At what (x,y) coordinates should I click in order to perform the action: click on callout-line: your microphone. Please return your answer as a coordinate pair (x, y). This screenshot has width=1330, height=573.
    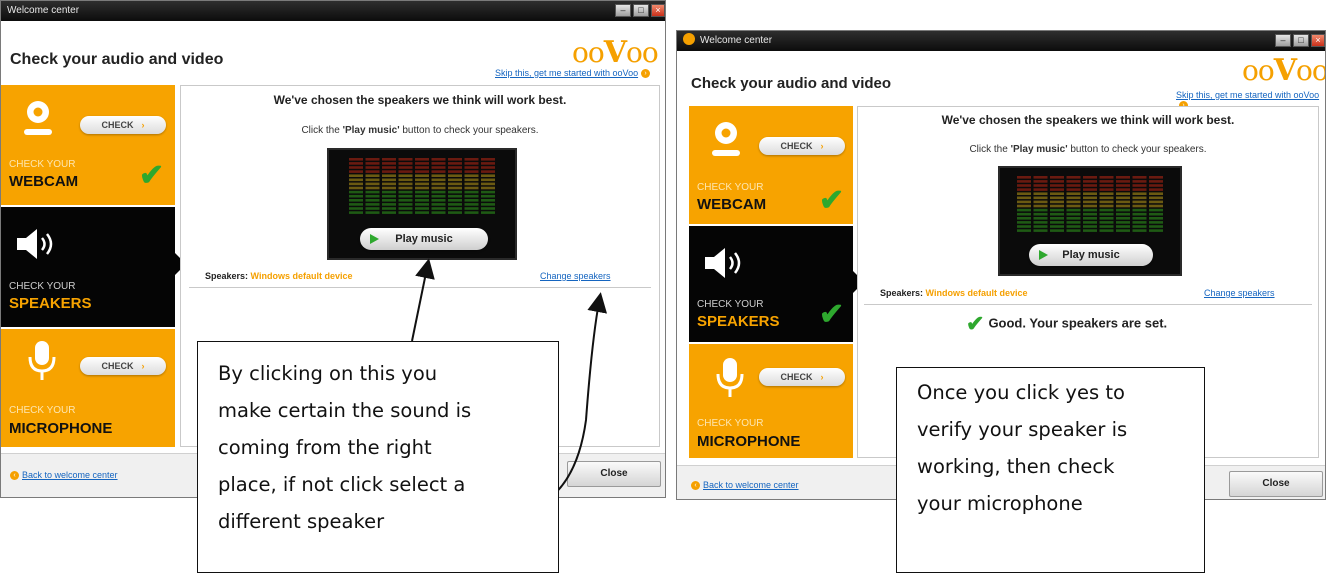
    Looking at the image, I should click on (1000, 503).